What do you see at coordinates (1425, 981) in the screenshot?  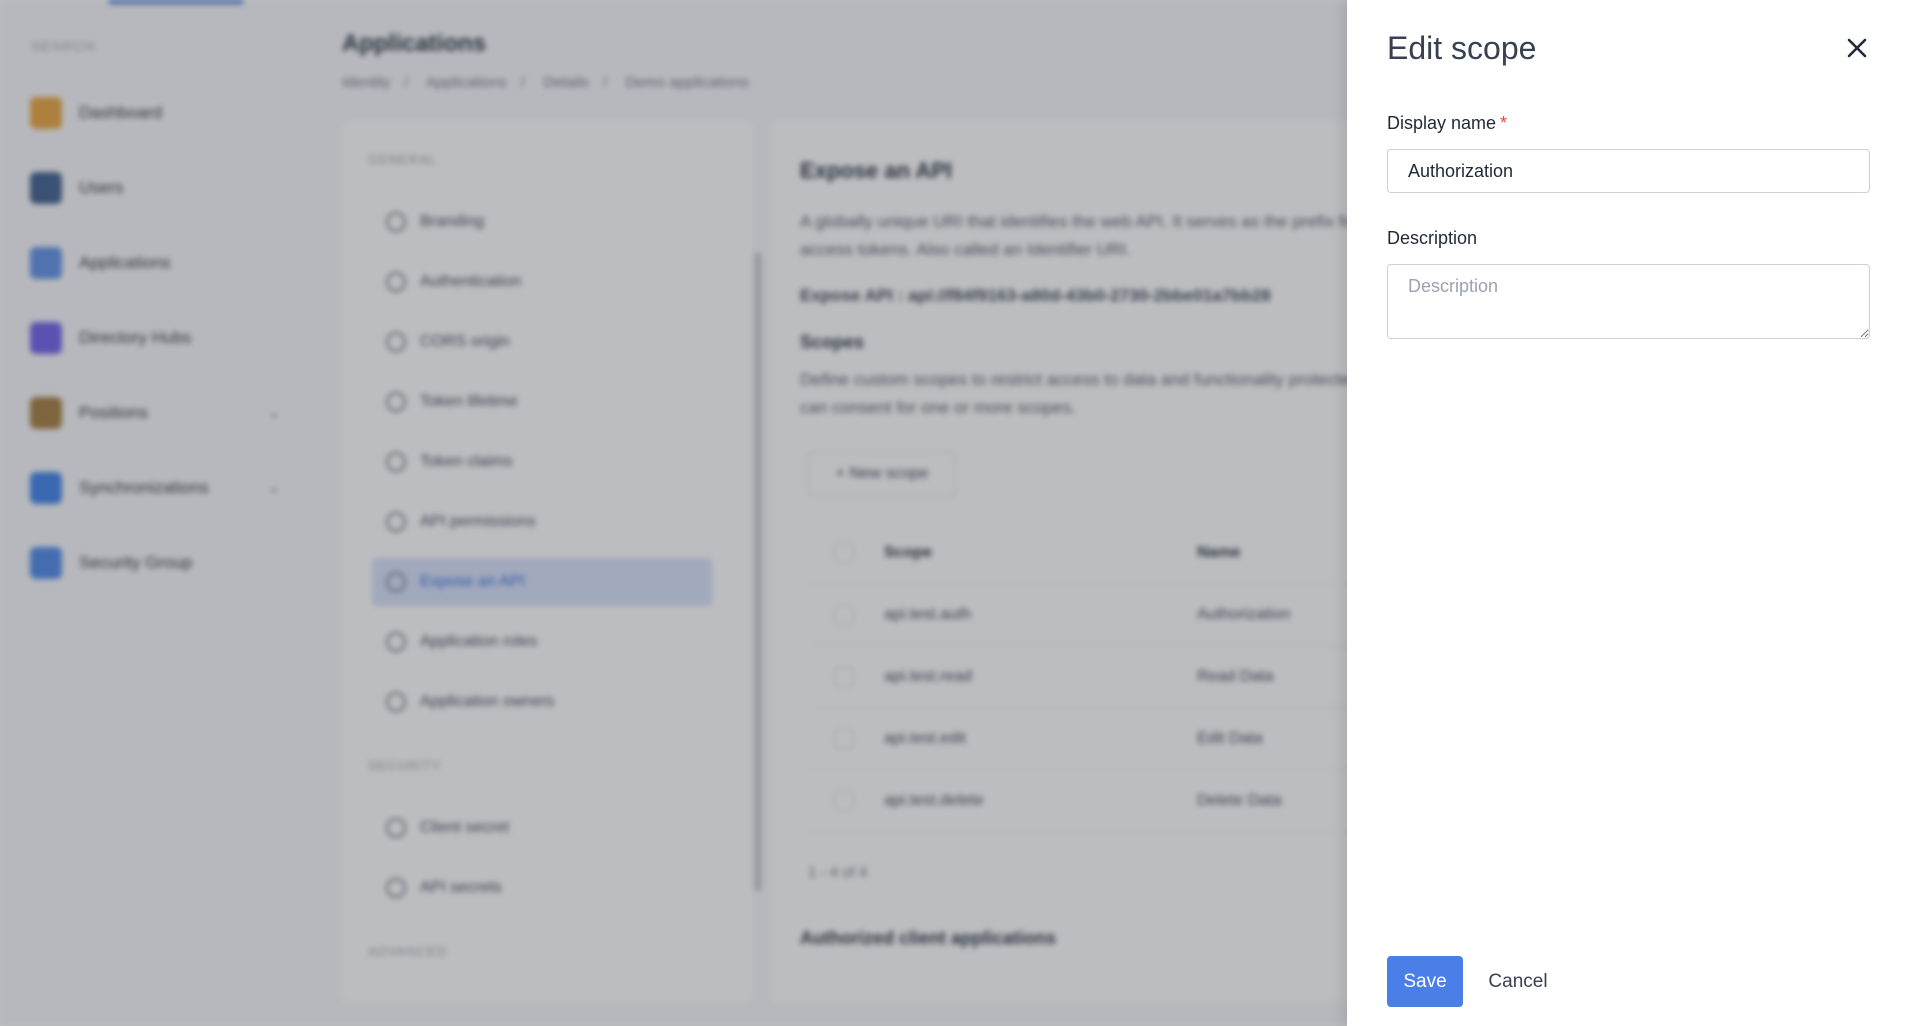 I see `save-button: Save` at bounding box center [1425, 981].